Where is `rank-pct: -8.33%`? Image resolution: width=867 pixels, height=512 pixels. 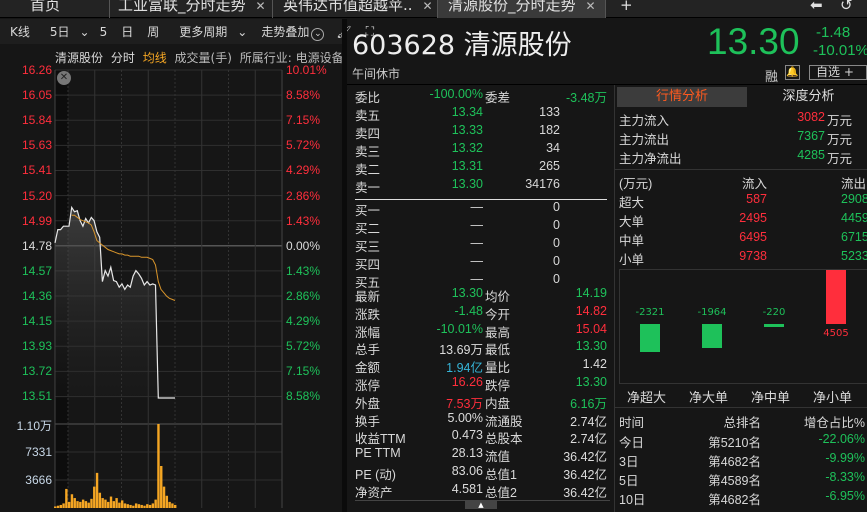
rank-pct: -8.33% is located at coordinates (845, 477).